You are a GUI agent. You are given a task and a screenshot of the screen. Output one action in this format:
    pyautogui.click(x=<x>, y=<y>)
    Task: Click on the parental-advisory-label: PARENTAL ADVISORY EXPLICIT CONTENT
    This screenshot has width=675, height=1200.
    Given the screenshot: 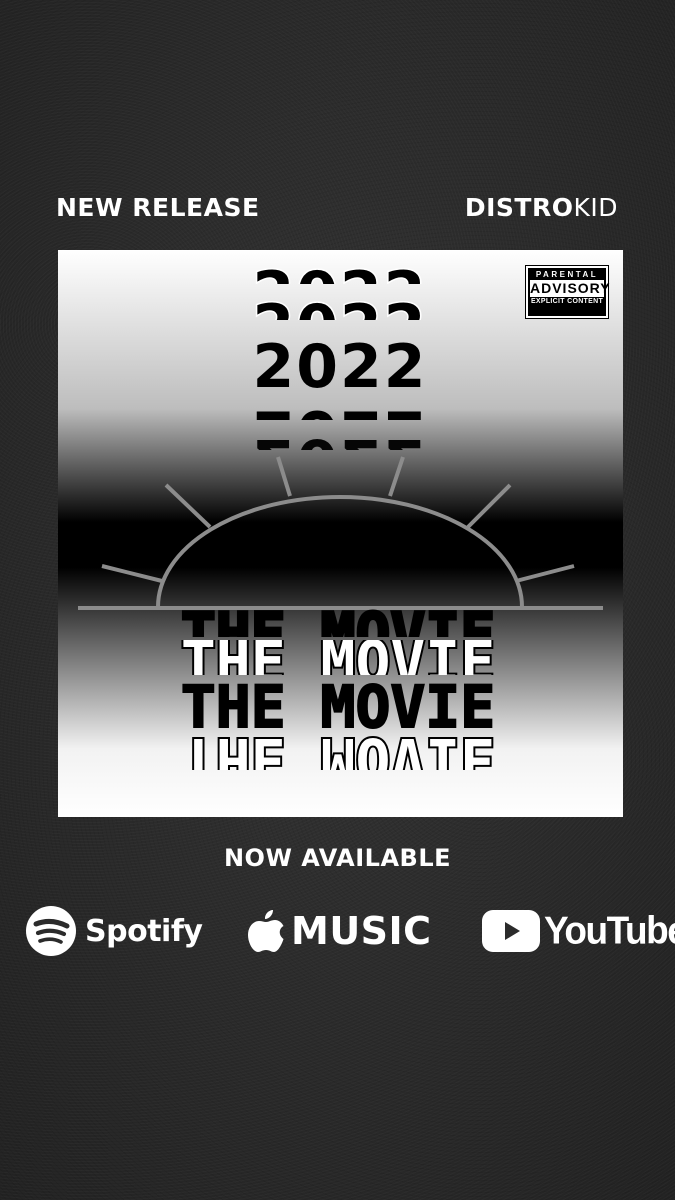 What is the action you would take?
    pyautogui.click(x=568, y=292)
    